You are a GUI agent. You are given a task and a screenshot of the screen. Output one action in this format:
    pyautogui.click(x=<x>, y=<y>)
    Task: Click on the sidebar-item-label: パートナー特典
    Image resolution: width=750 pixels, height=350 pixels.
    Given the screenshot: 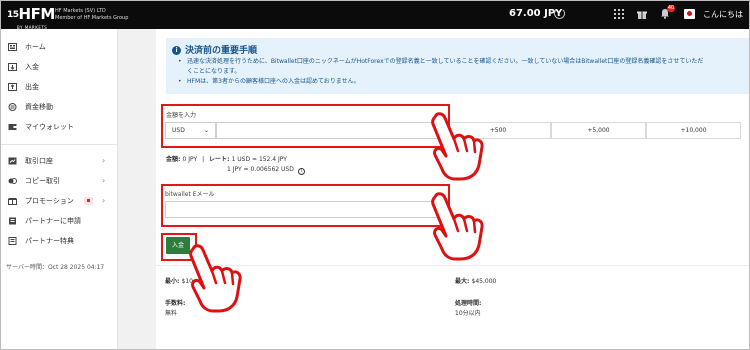 What is the action you would take?
    pyautogui.click(x=49, y=241)
    